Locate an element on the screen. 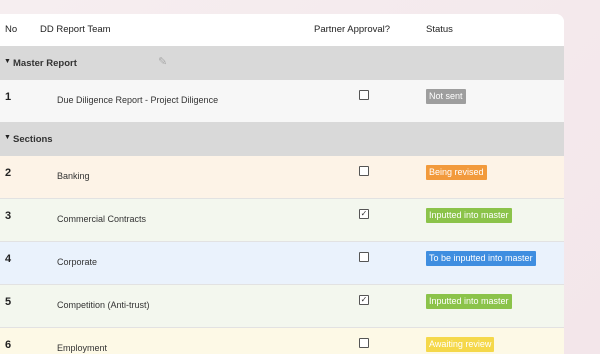 Image resolution: width=600 pixels, height=354 pixels. status-badge: Being revised is located at coordinates (456, 172).